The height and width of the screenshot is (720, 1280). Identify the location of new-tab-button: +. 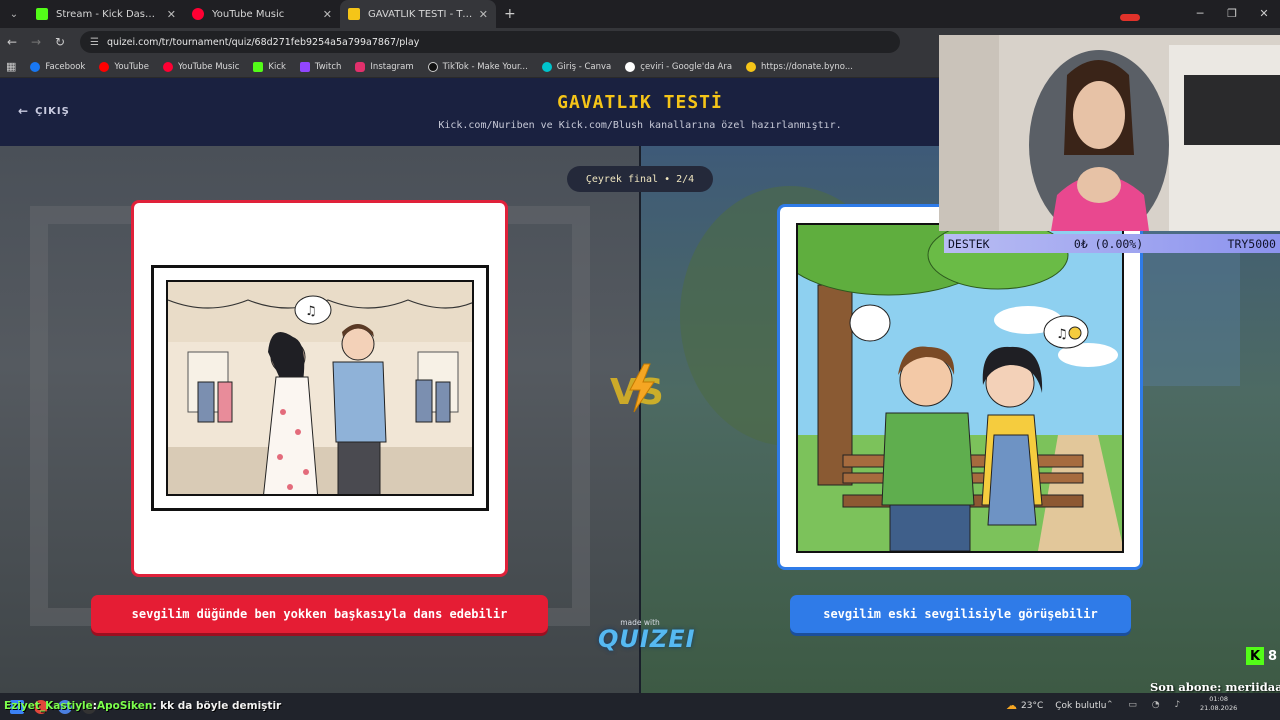
(510, 14).